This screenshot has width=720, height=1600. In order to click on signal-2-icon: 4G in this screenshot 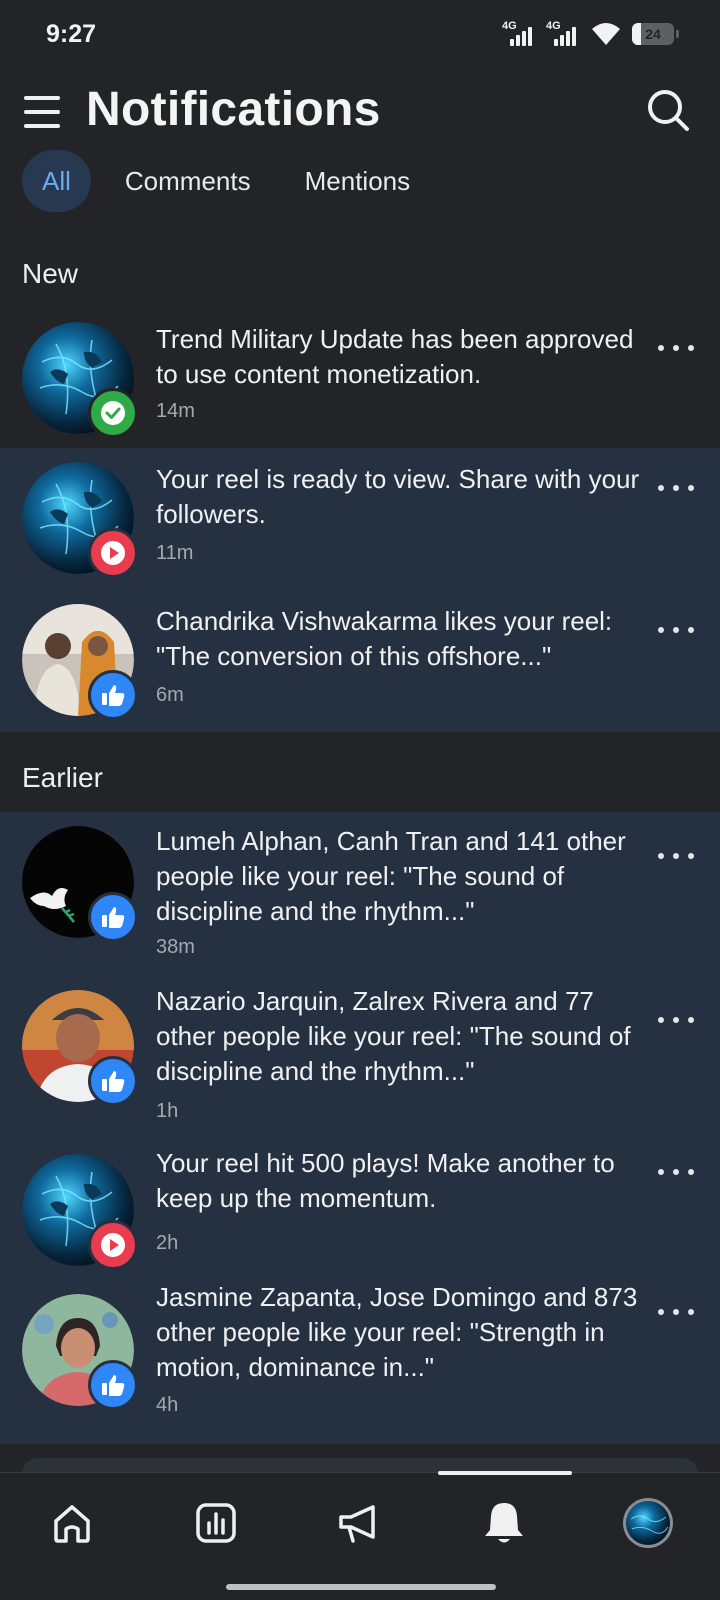, I will do `click(565, 34)`.